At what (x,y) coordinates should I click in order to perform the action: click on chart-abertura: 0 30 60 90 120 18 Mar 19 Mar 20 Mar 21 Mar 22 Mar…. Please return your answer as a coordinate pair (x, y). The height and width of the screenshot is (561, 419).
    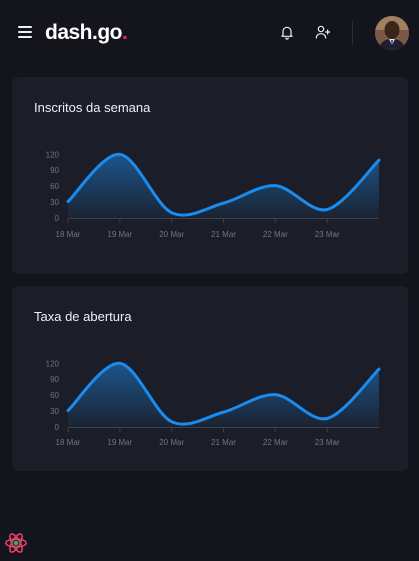
    Looking at the image, I should click on (213, 403).